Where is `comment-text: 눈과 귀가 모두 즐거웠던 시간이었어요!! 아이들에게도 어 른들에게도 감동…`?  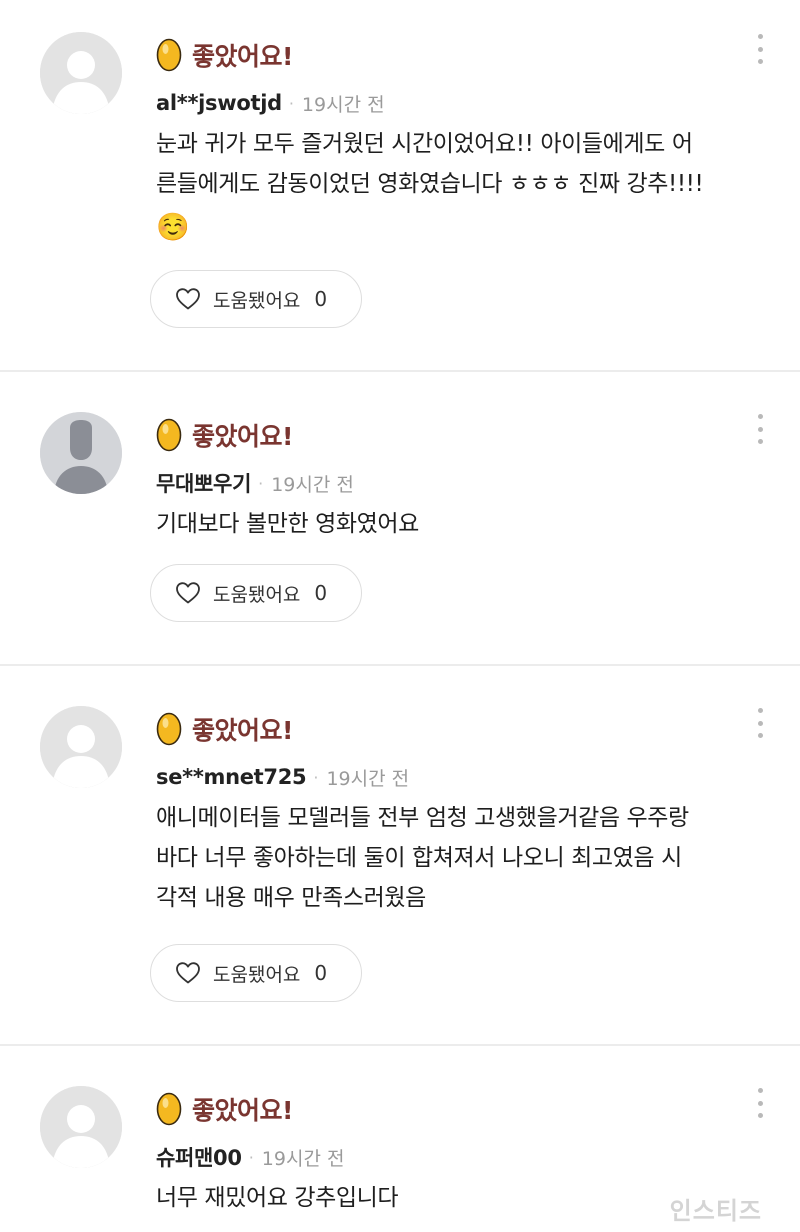
comment-text: 눈과 귀가 모두 즐거웠던 시간이었어요!! 아이들에게도 어 른들에게도 감동… is located at coordinates (466, 186).